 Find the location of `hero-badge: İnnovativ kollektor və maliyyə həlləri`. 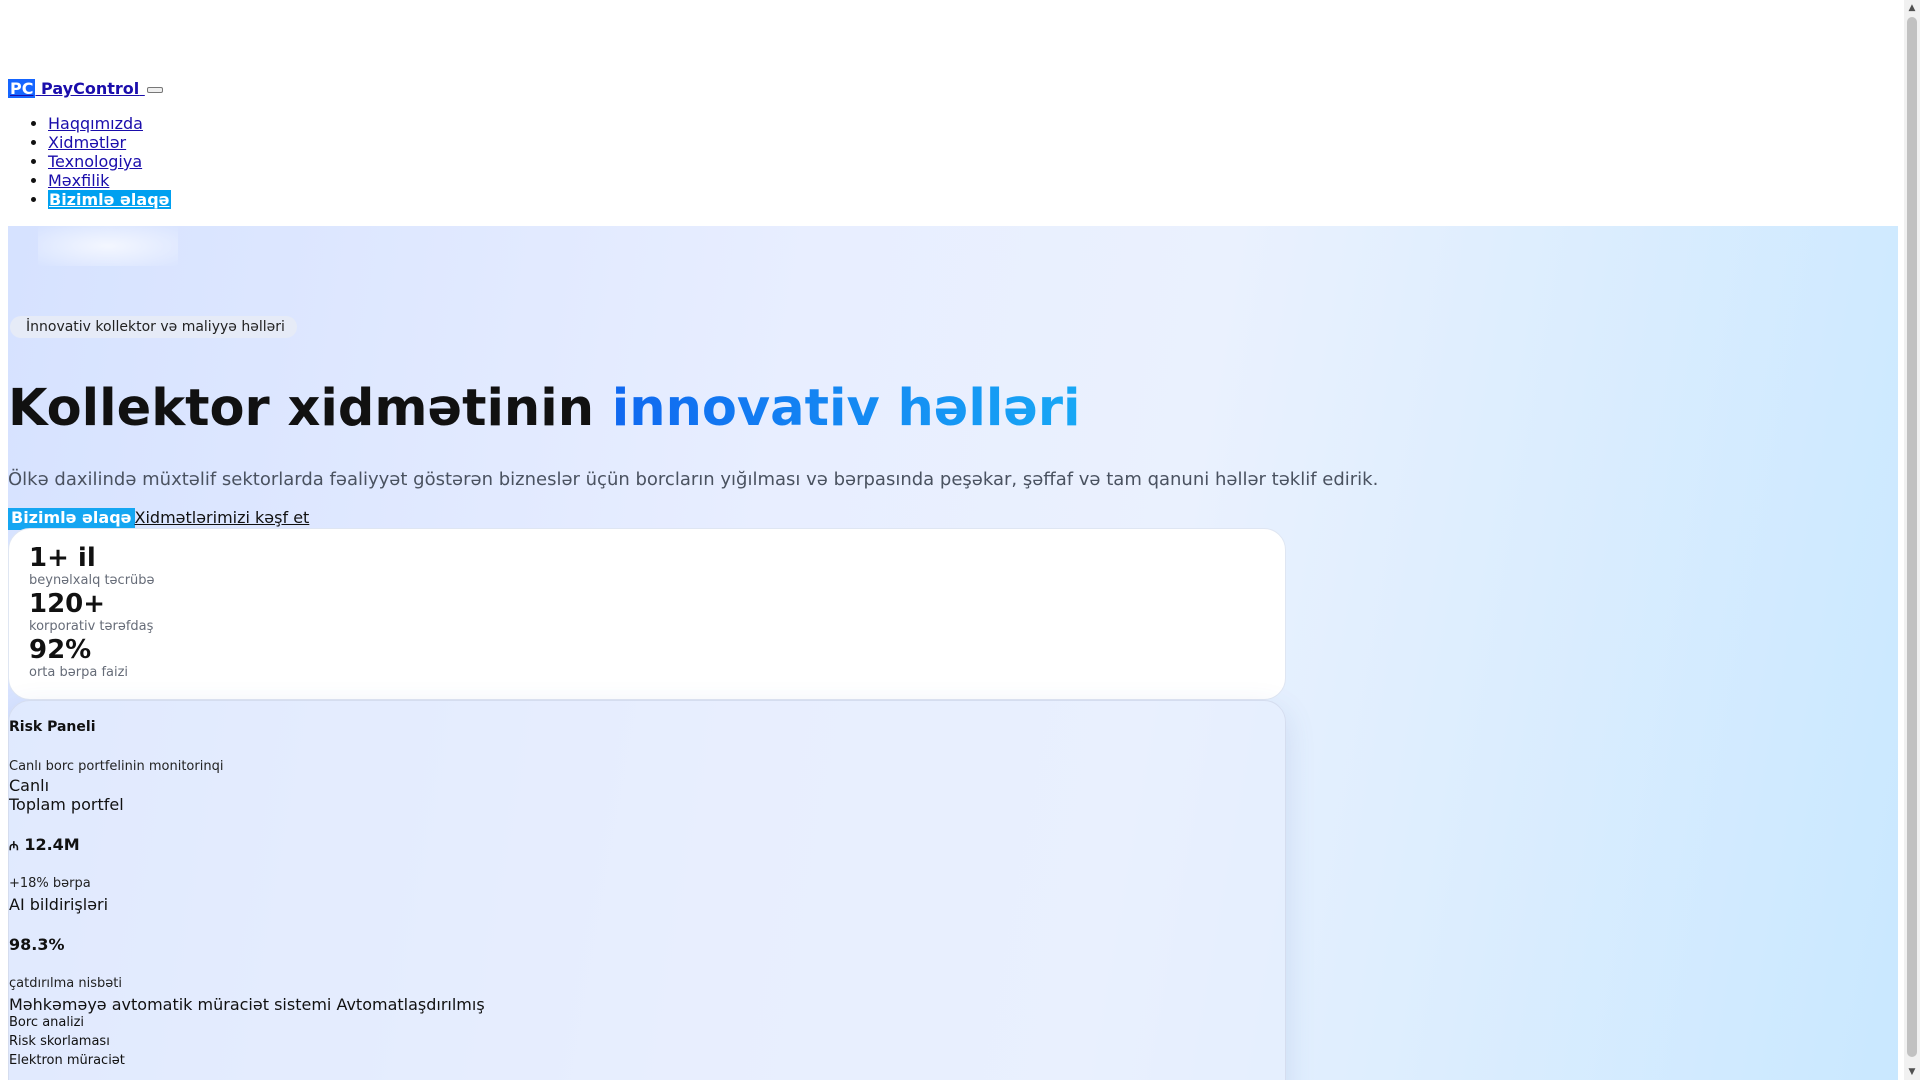

hero-badge: İnnovativ kollektor və maliyyə həlləri is located at coordinates (153, 327).